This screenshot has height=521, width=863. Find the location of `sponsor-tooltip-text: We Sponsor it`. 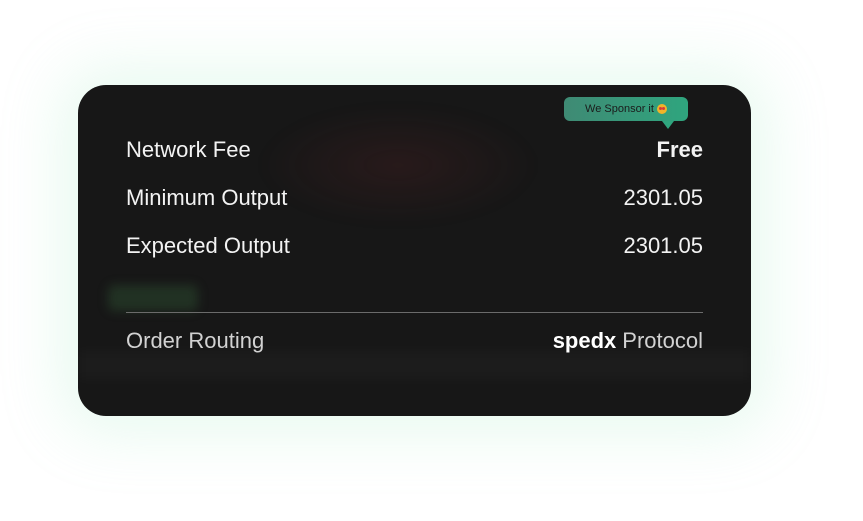

sponsor-tooltip-text: We Sponsor it is located at coordinates (619, 109).